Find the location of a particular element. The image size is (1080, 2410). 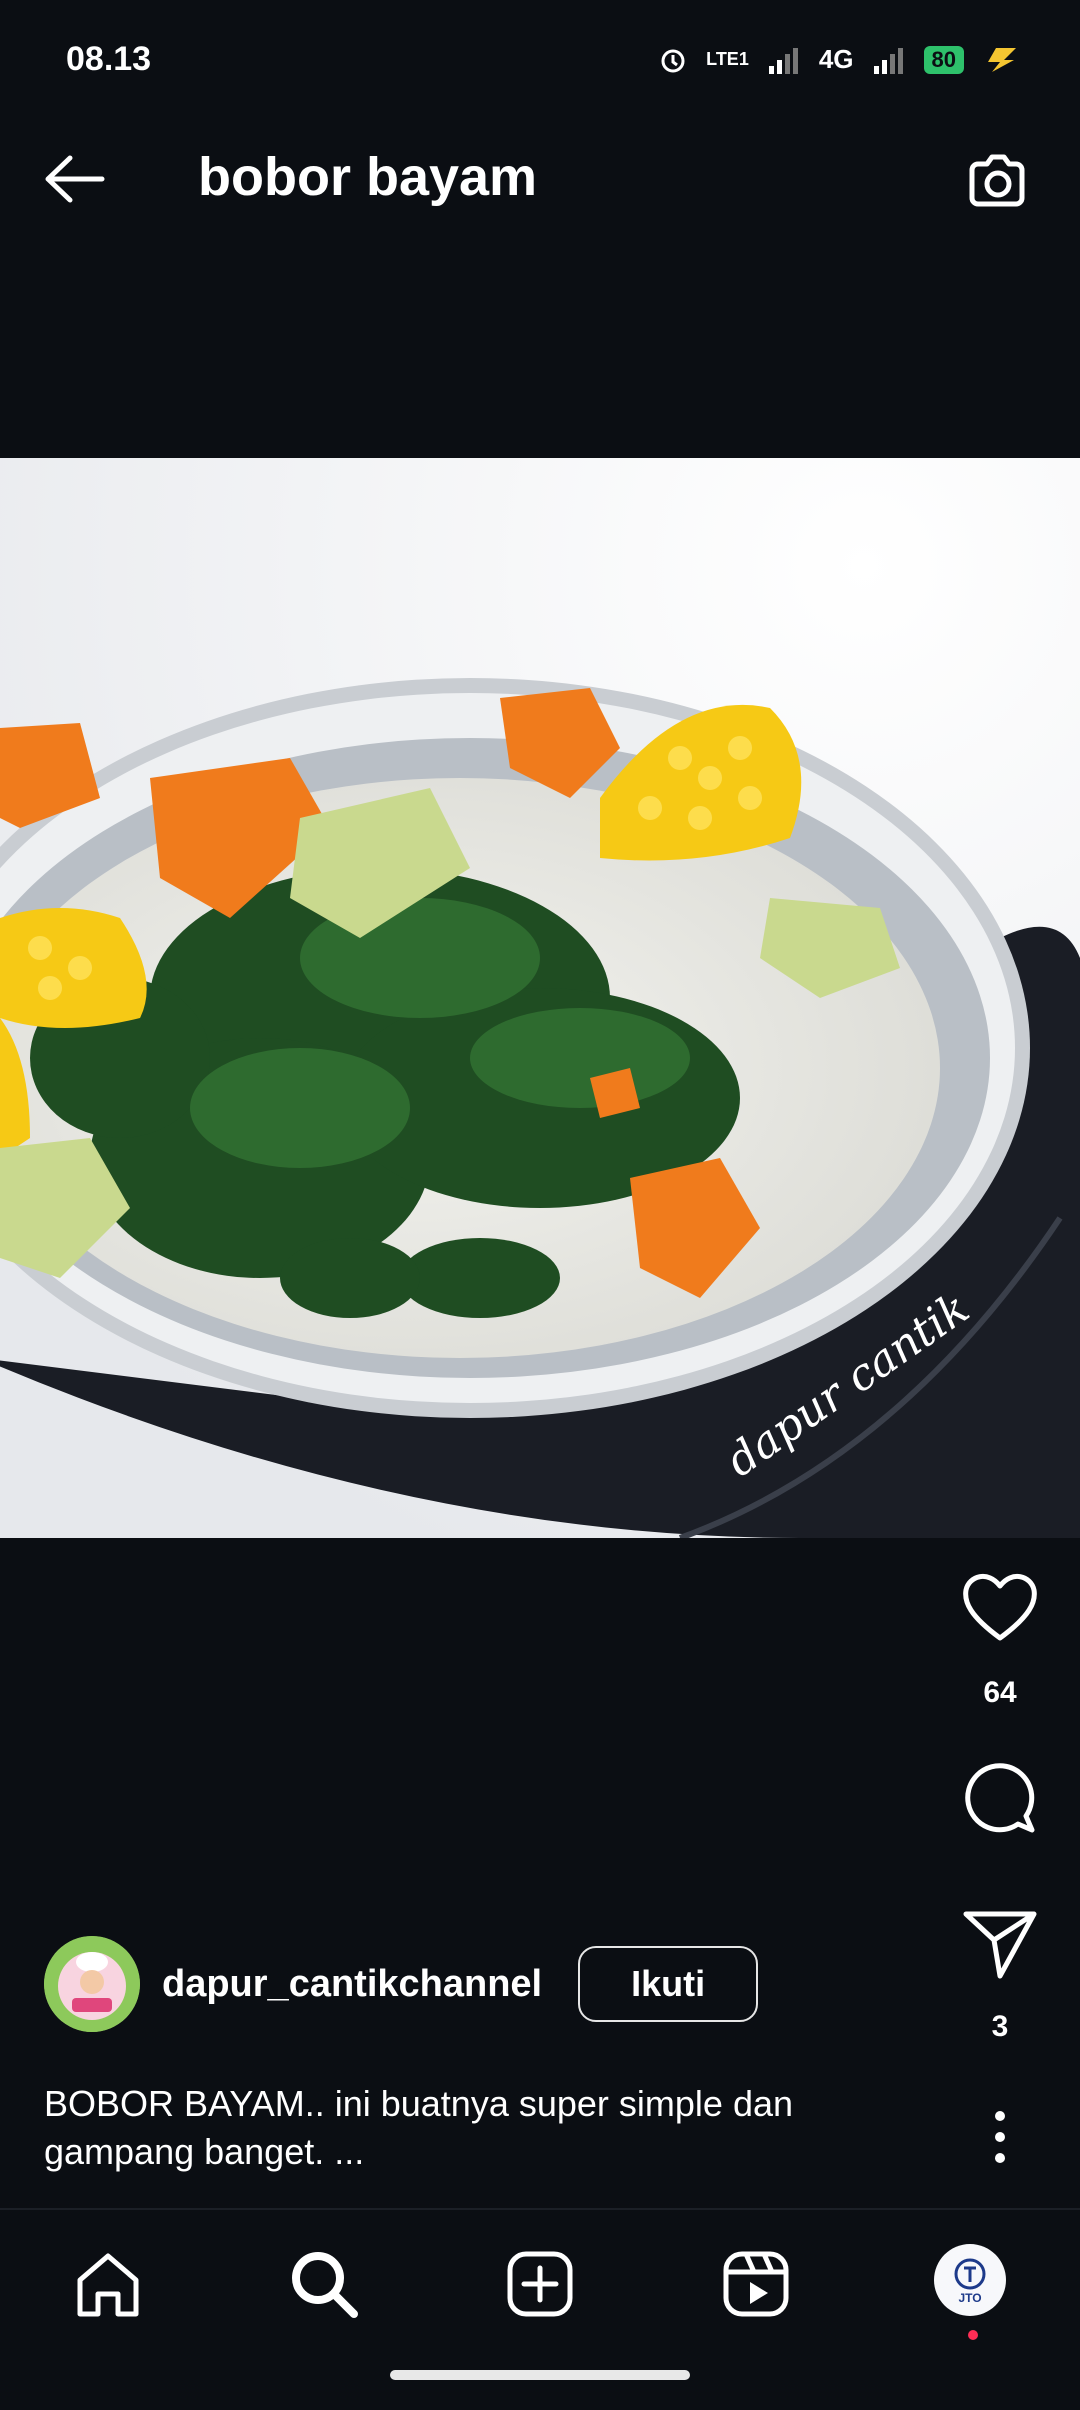

search-icon is located at coordinates (325, 2285).